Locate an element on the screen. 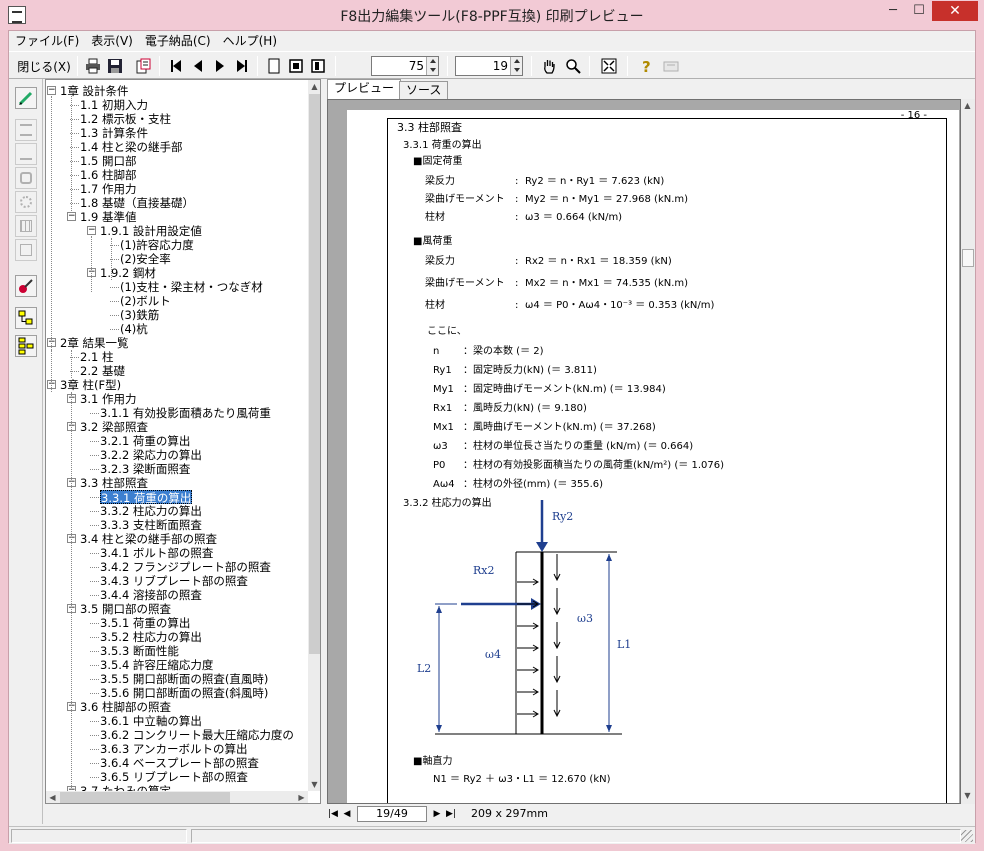 This screenshot has height=851, width=984. tree-item: 3.3.2 柱応力の算出 is located at coordinates (151, 511).